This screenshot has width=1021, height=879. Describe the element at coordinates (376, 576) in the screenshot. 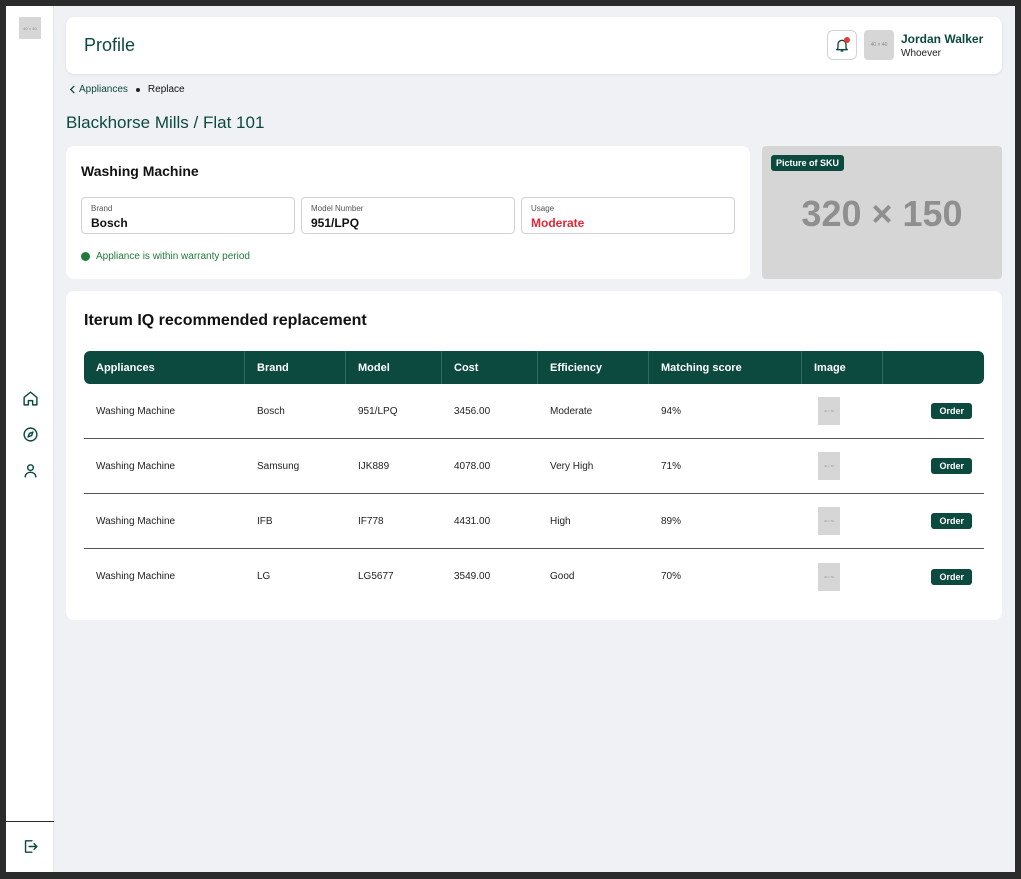

I see `cell-model: LG5677` at that location.